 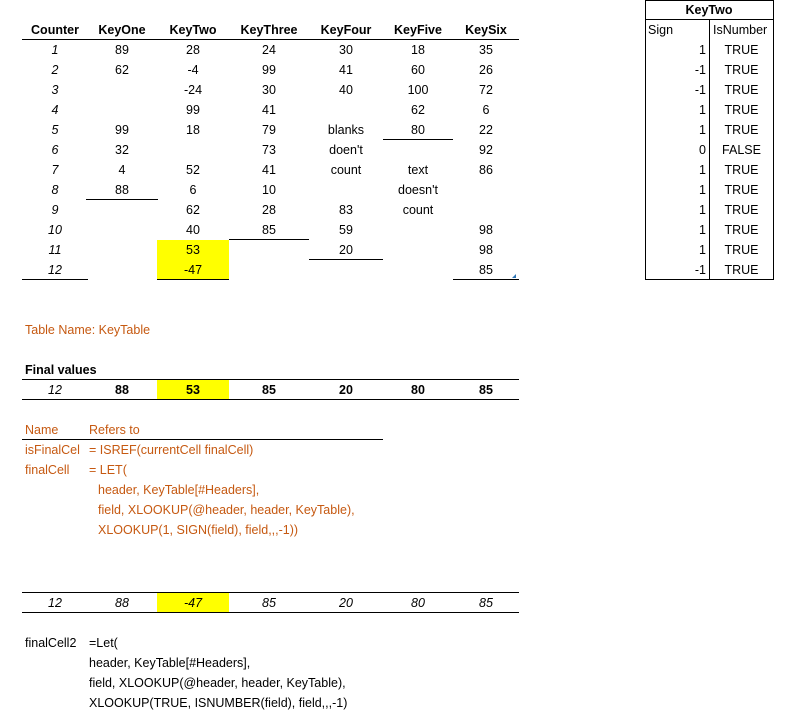 What do you see at coordinates (269, 50) in the screenshot?
I see `keythree-cell: 24` at bounding box center [269, 50].